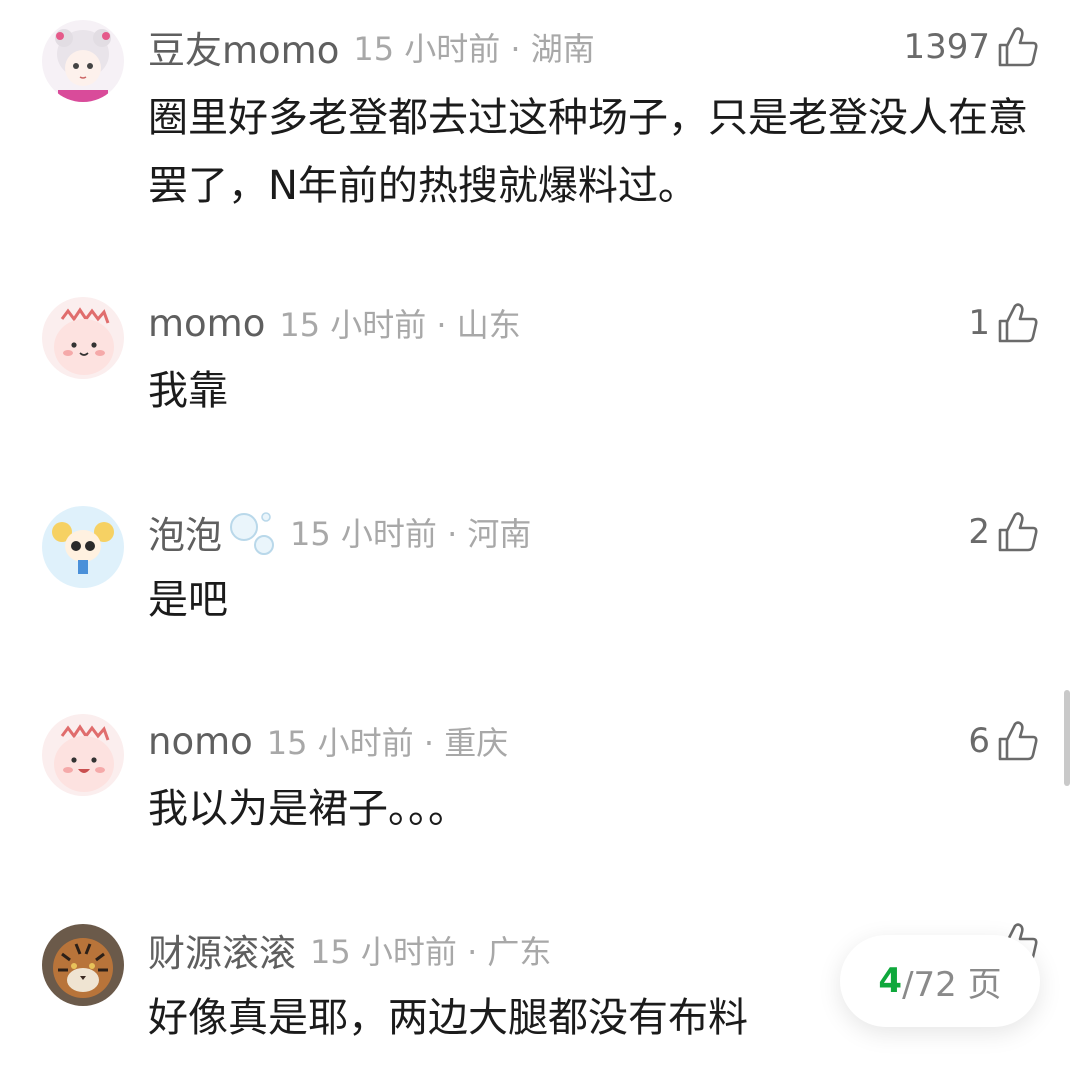 The image size is (1080, 1084). What do you see at coordinates (431, 952) in the screenshot?
I see `time-location: 15 小时前 · 广东` at bounding box center [431, 952].